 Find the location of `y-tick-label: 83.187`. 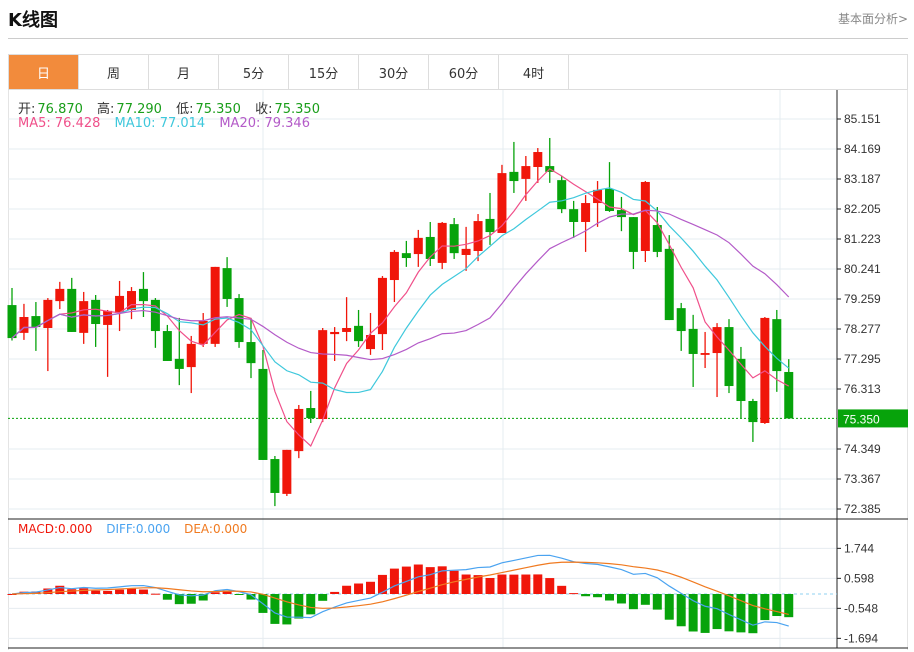

y-tick-label: 83.187 is located at coordinates (862, 179).